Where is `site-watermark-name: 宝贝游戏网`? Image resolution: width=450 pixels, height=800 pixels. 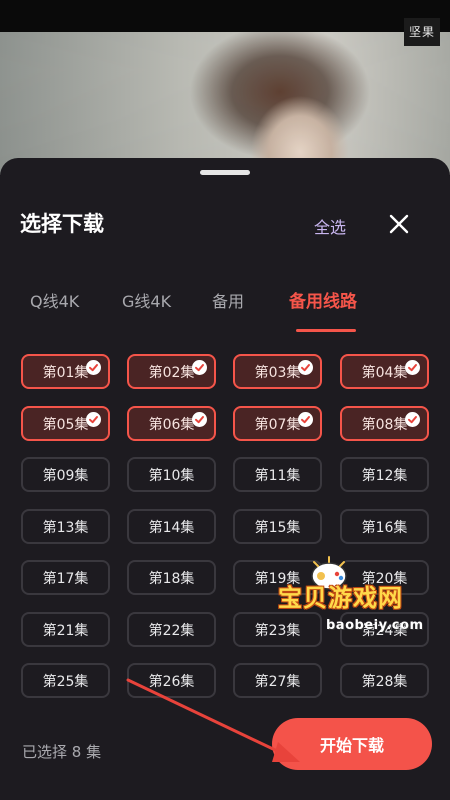 site-watermark-name: 宝贝游戏网 is located at coordinates (340, 598).